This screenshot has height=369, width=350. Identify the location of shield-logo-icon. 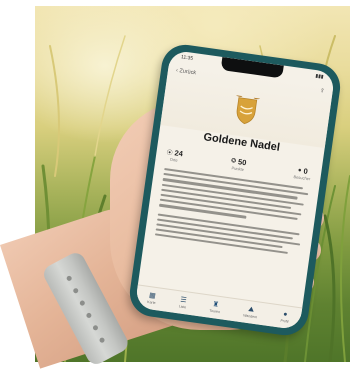
(246, 110).